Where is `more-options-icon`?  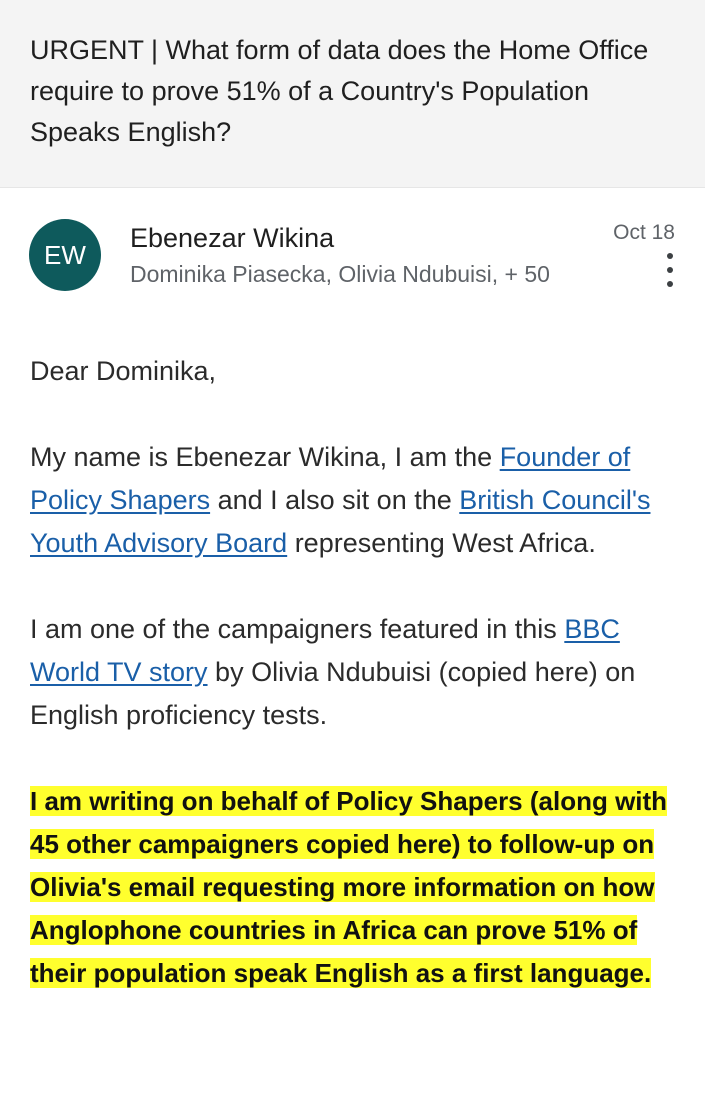 more-options-icon is located at coordinates (670, 270).